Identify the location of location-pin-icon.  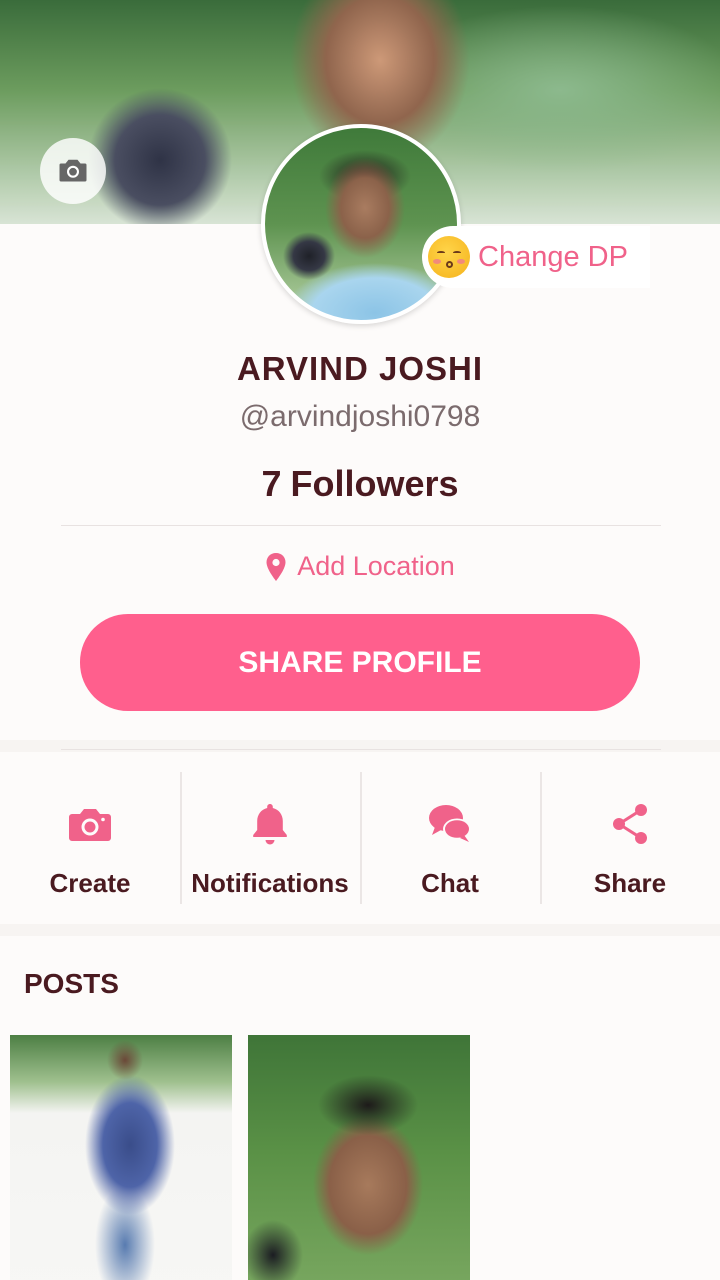
(276, 566).